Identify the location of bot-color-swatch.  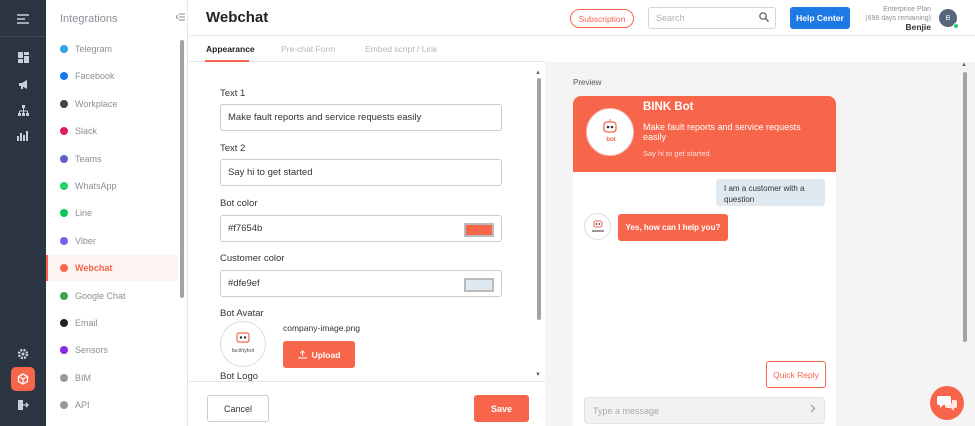
(479, 230).